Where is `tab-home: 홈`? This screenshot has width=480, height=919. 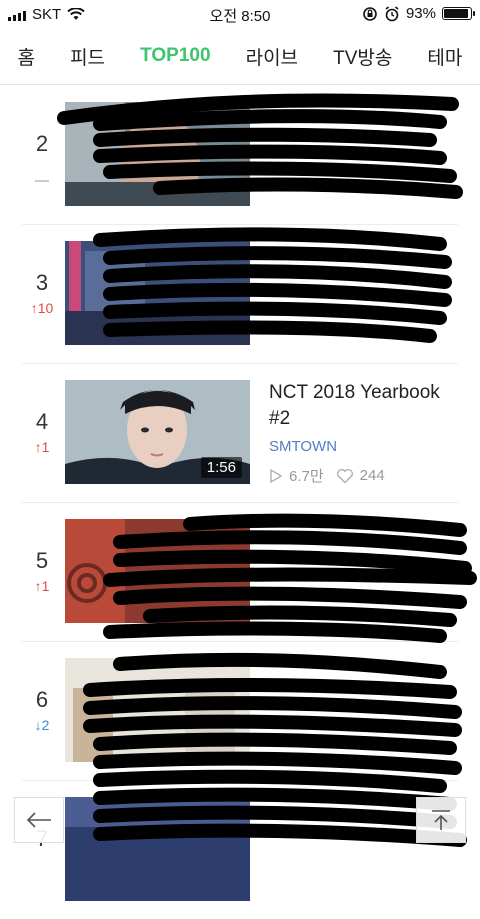 tab-home: 홈 is located at coordinates (26, 56).